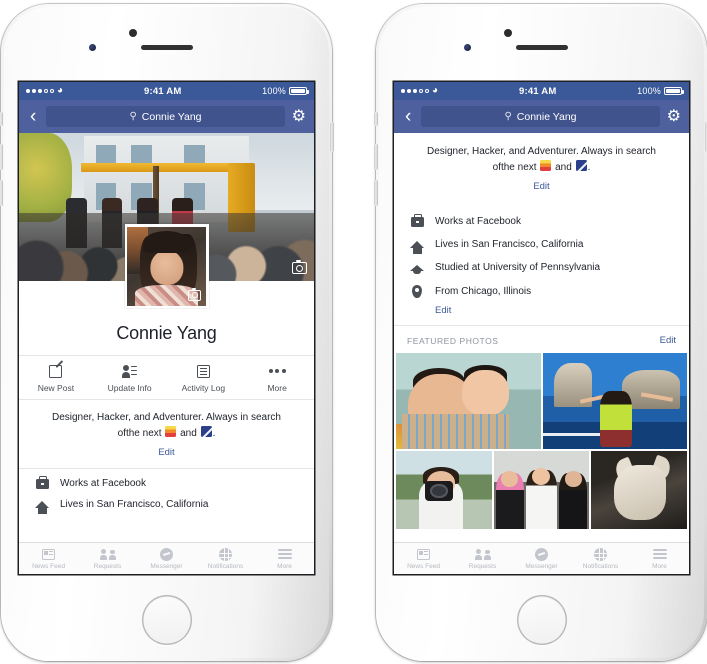 Image resolution: width=707 pixels, height=664 pixels. What do you see at coordinates (299, 266) in the screenshot?
I see `cover-camera-icon` at bounding box center [299, 266].